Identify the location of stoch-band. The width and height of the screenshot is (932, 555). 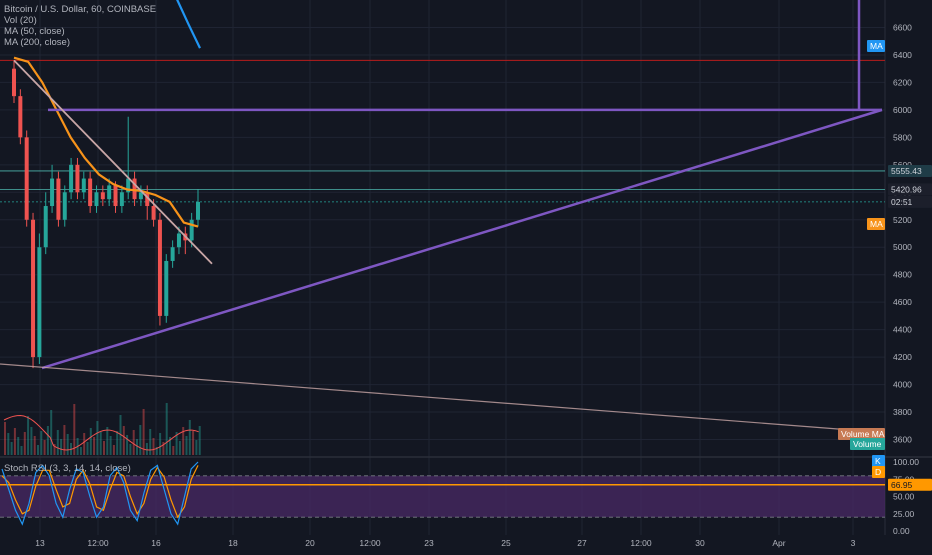
(442, 496).